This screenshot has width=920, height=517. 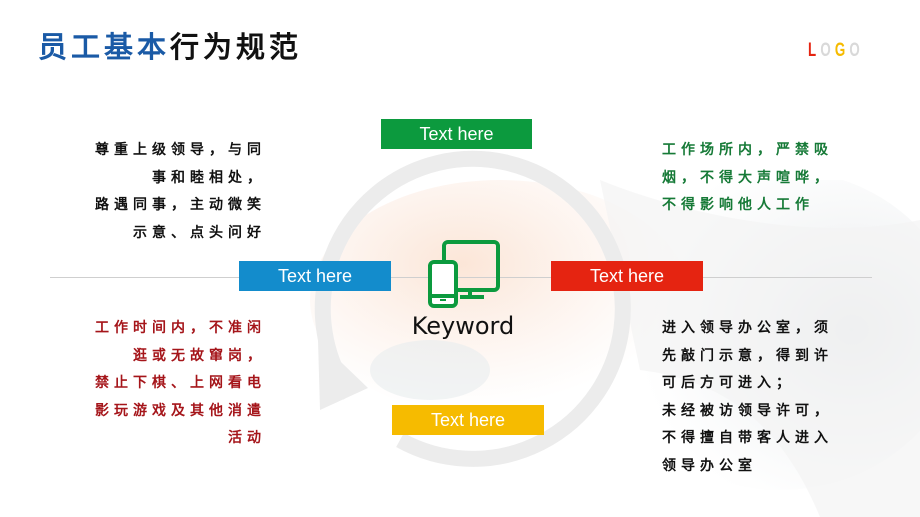 I want to click on page-title-part1: 员工基本, so click(x=104, y=47).